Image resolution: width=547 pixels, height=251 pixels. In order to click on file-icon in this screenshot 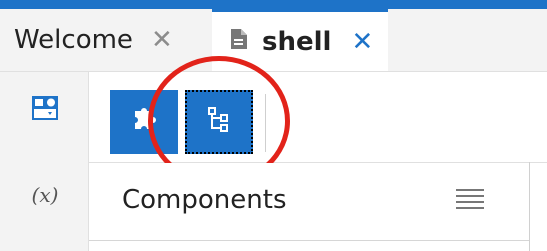, I will do `click(239, 42)`.